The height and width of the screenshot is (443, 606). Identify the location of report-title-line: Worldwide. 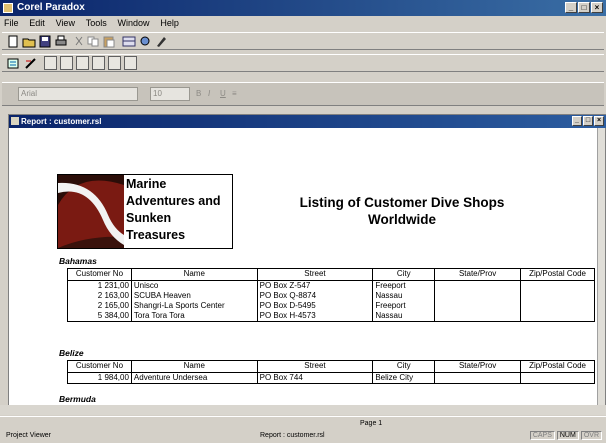
(401, 219).